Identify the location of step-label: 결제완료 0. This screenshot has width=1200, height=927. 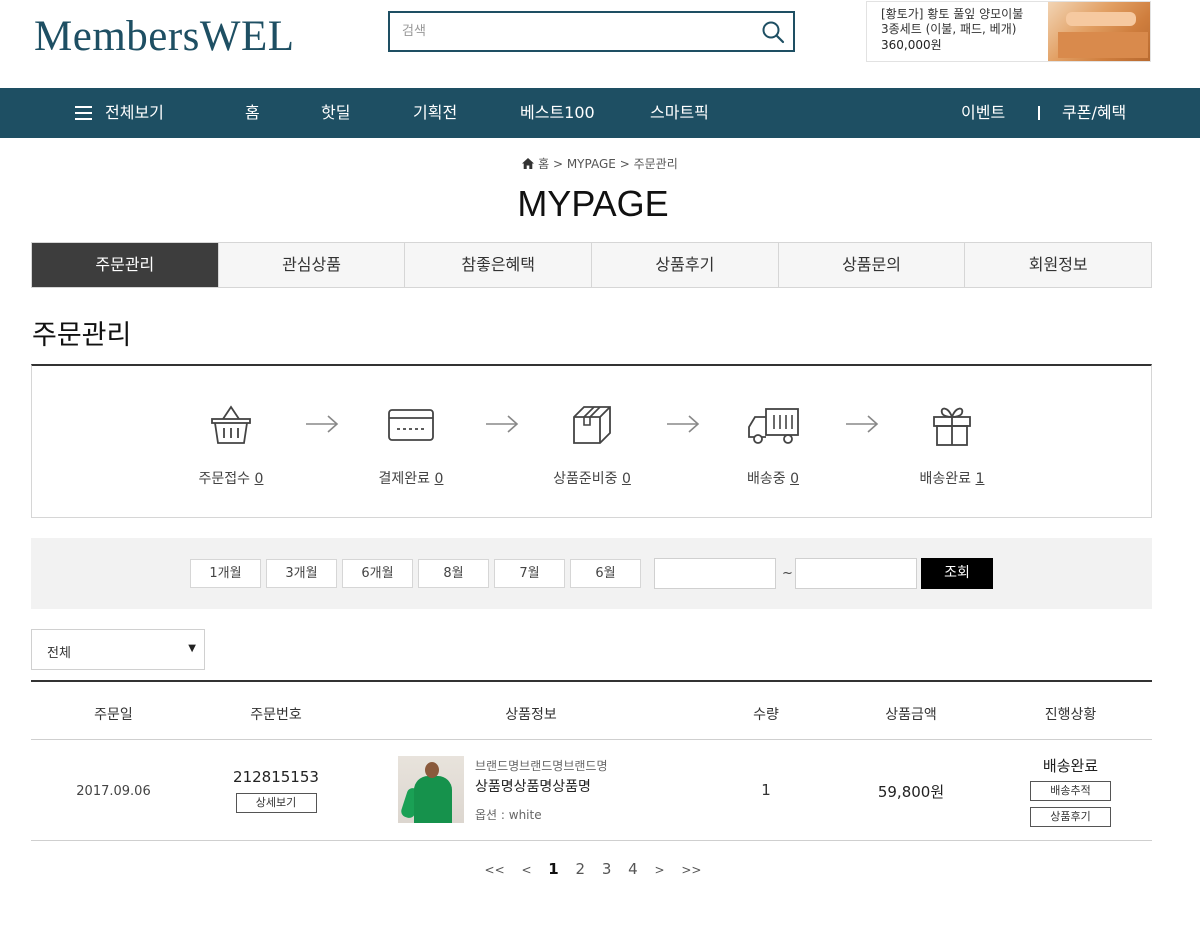
(411, 479).